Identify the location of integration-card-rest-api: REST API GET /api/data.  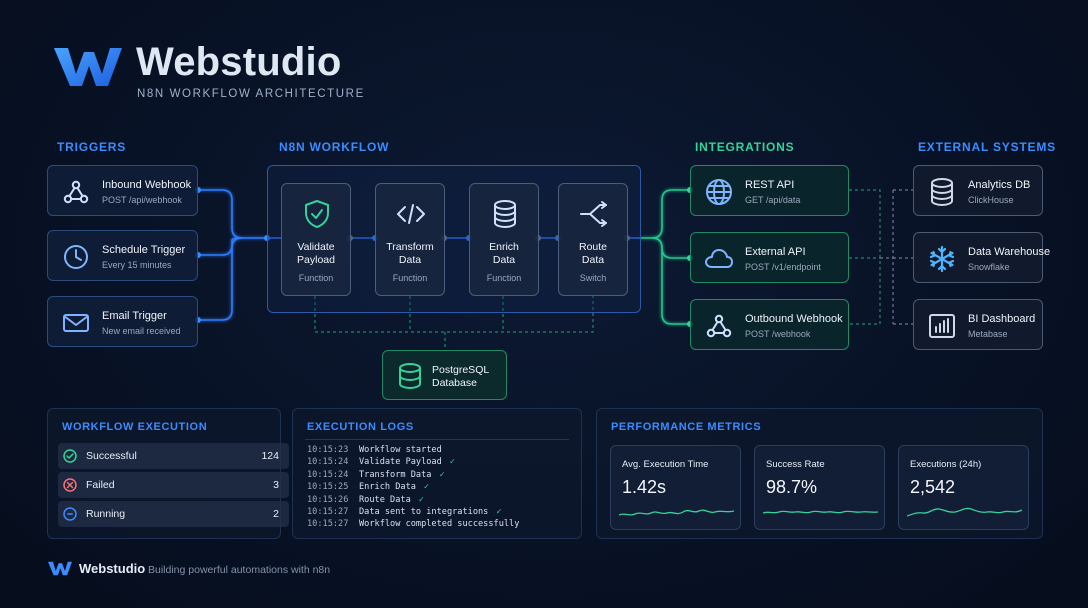
(769, 190).